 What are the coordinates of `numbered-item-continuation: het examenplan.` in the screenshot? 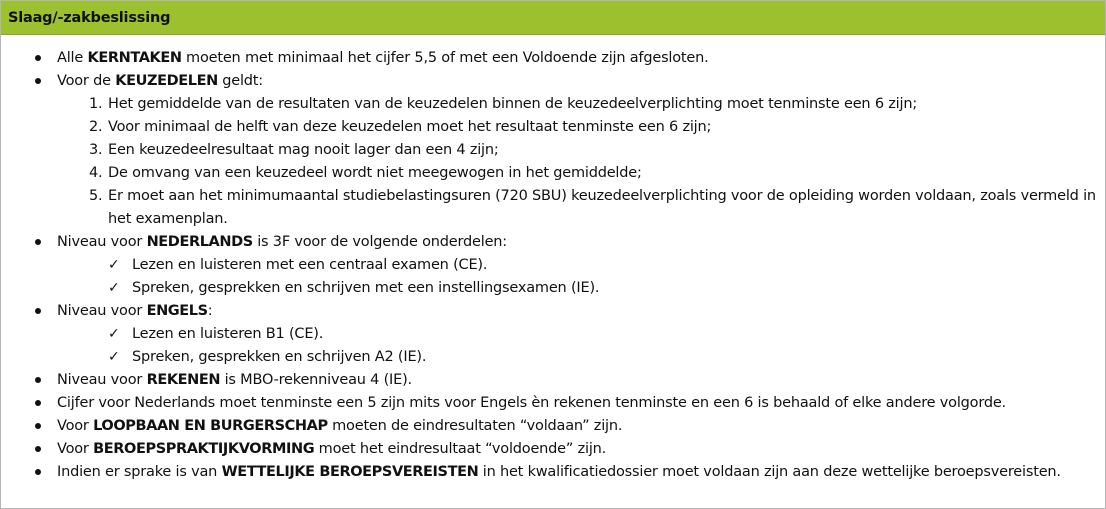 It's located at (168, 219).